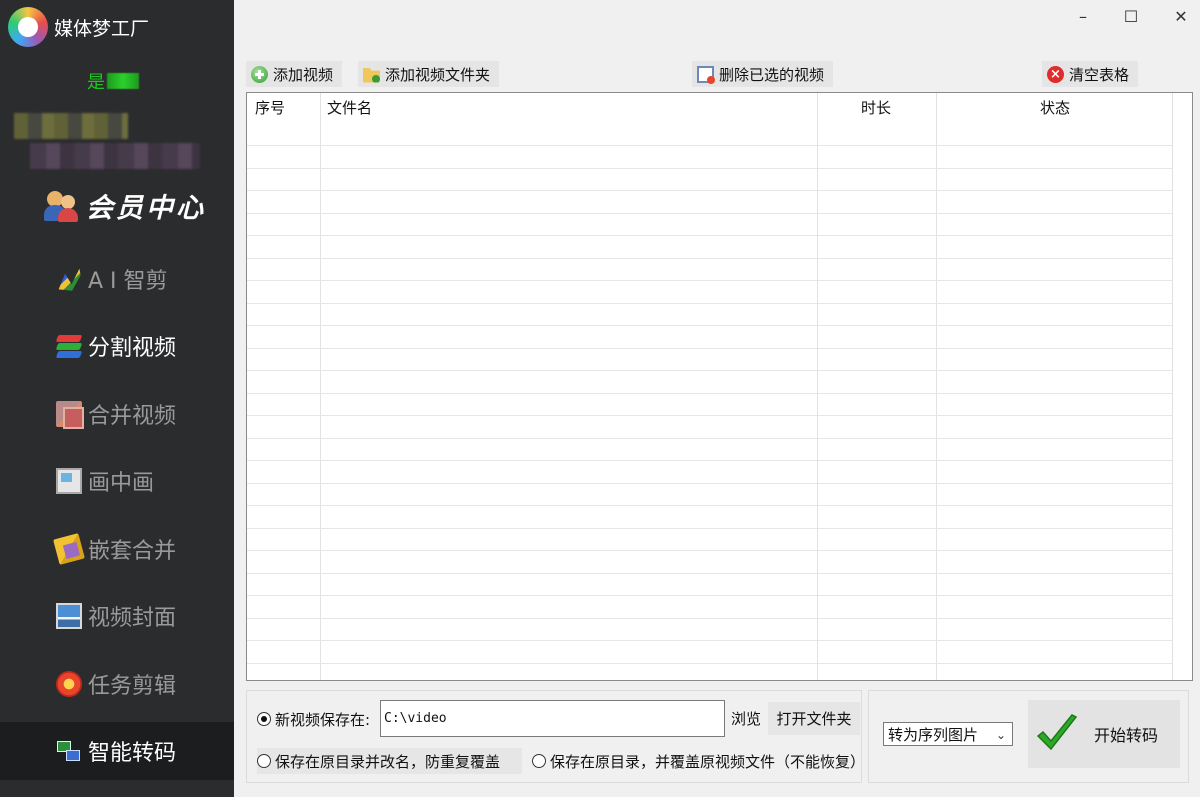 The width and height of the screenshot is (1200, 797). I want to click on delete-selected-label: 删除已选的视频, so click(772, 74).